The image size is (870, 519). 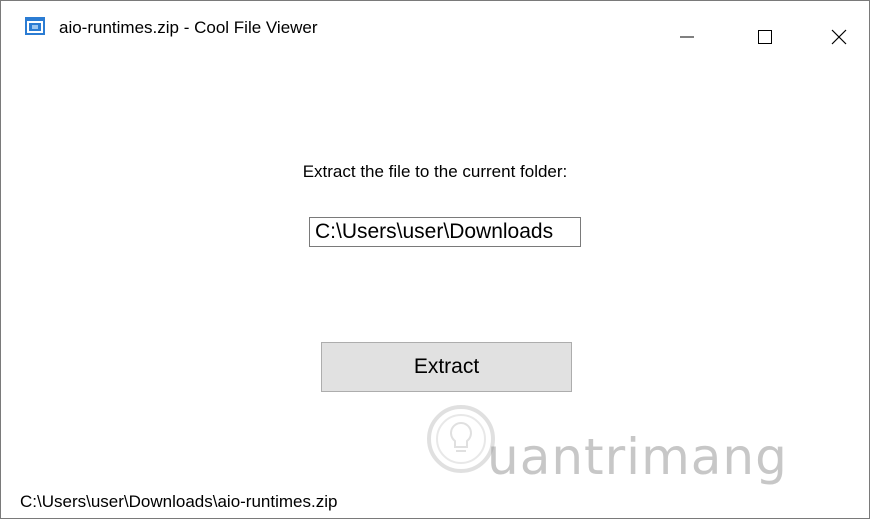 What do you see at coordinates (179, 501) in the screenshot?
I see `status-file-path: C:\Users\user\Downloads\aio-runtimes.zip` at bounding box center [179, 501].